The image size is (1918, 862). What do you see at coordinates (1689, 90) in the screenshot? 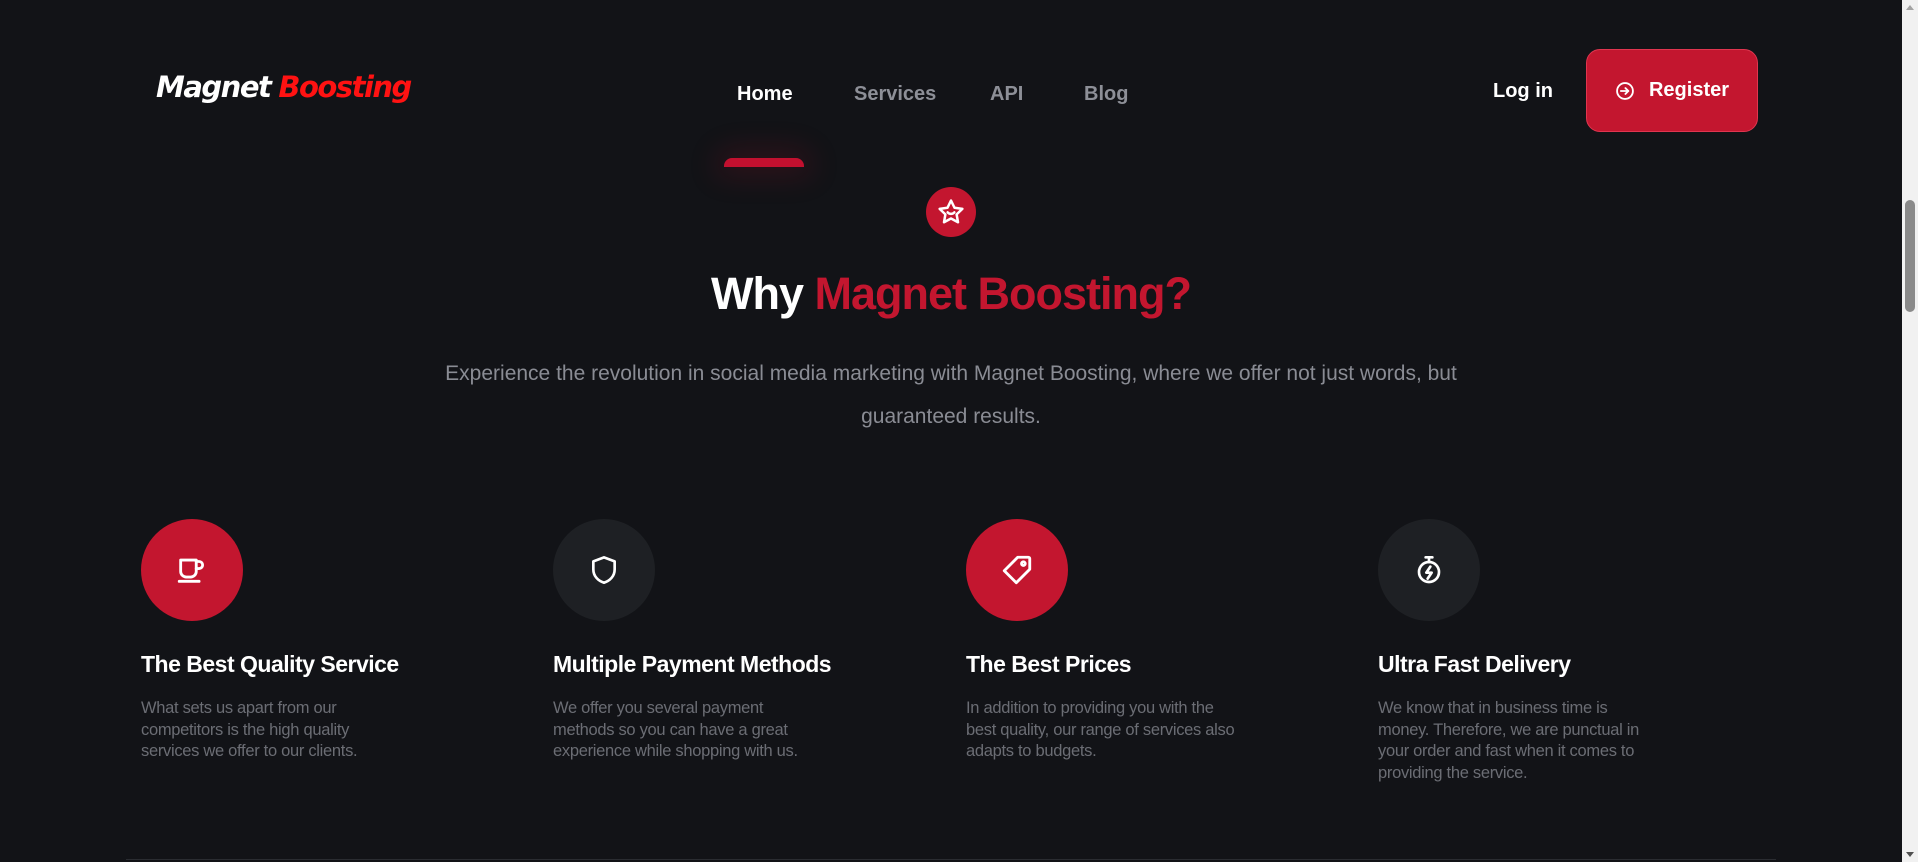
I see `register-label: Register` at bounding box center [1689, 90].